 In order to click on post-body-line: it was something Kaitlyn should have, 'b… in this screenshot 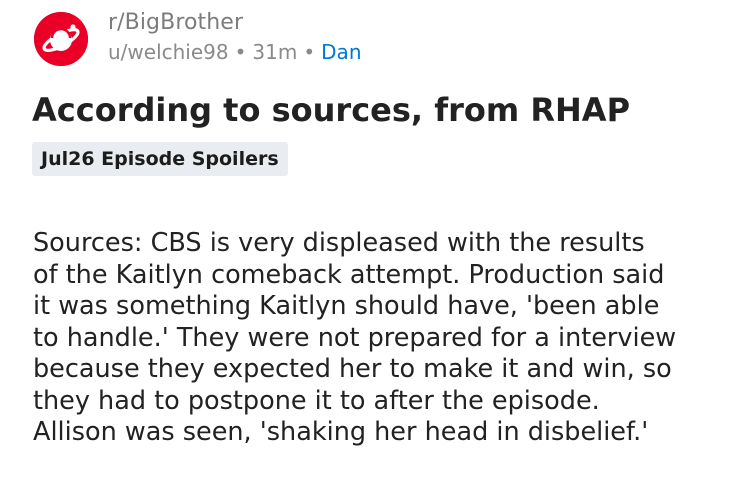, I will do `click(346, 306)`.